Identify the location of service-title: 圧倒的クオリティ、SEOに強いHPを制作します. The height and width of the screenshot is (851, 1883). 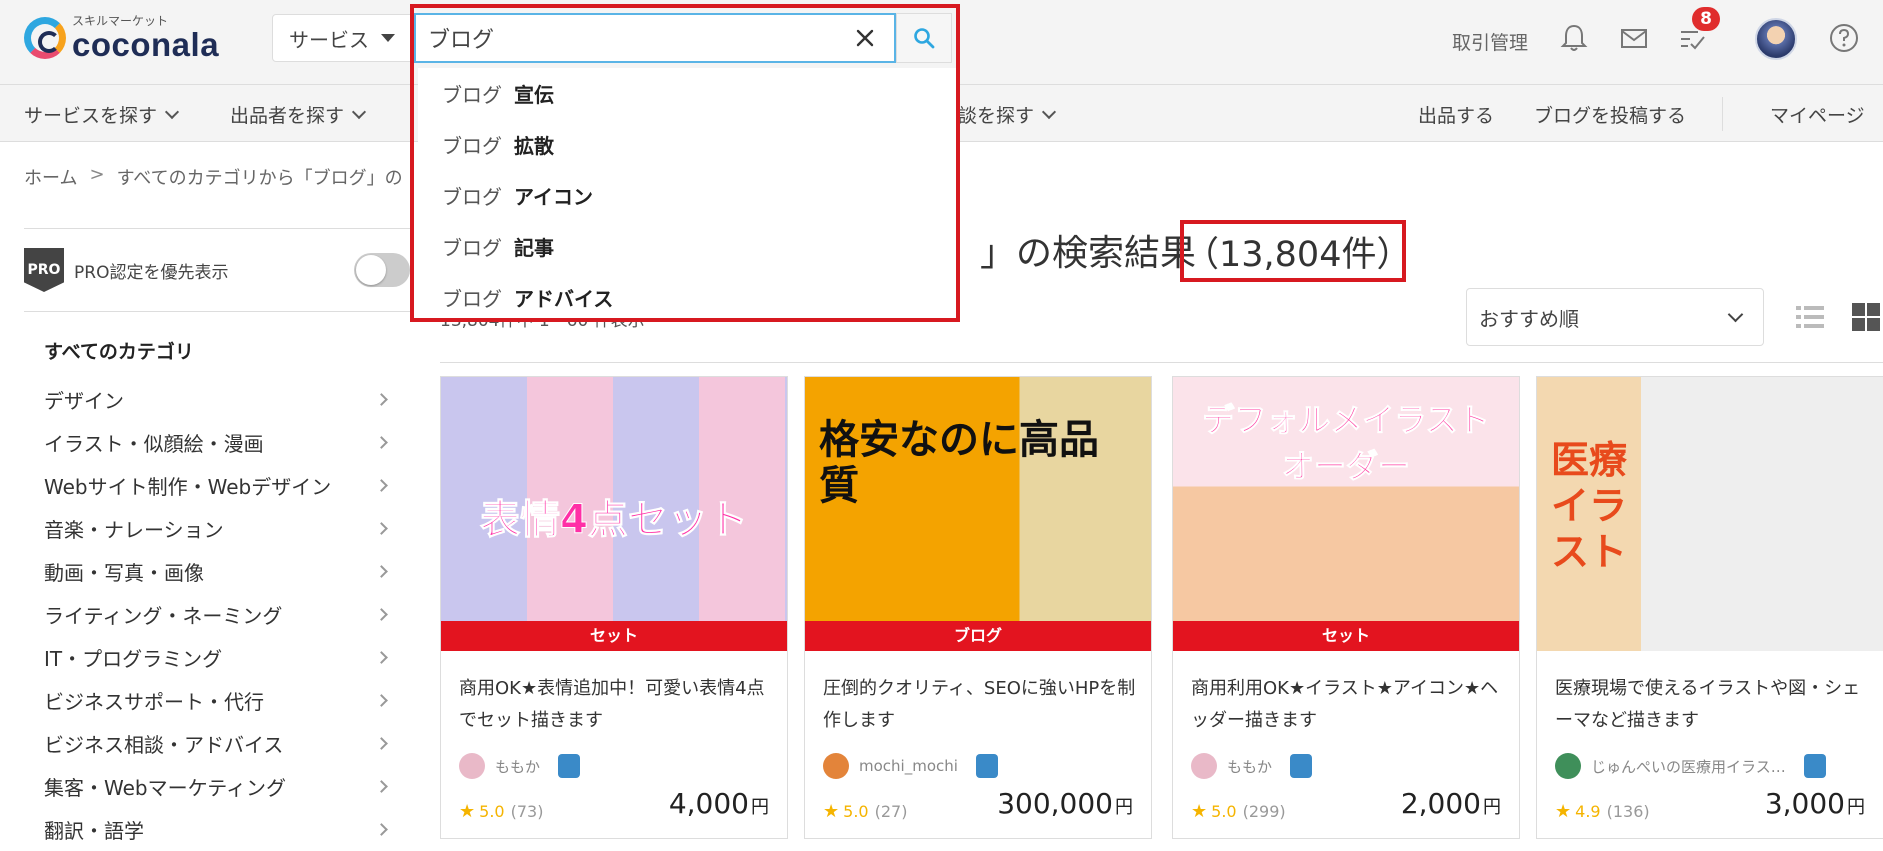
(981, 705).